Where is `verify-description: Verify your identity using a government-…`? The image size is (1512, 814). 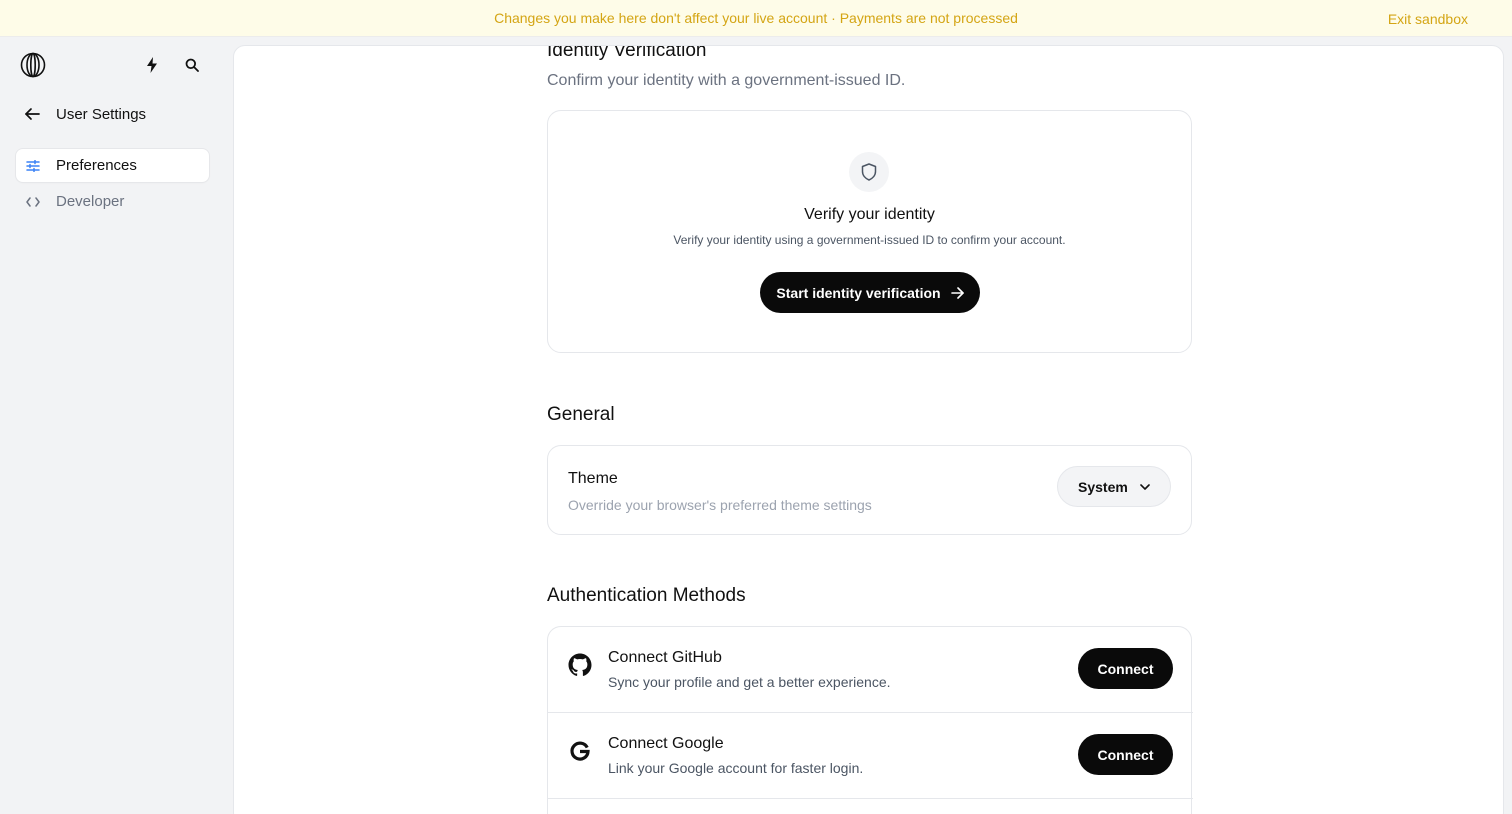
verify-description: Verify your identity using a government-… is located at coordinates (869, 240).